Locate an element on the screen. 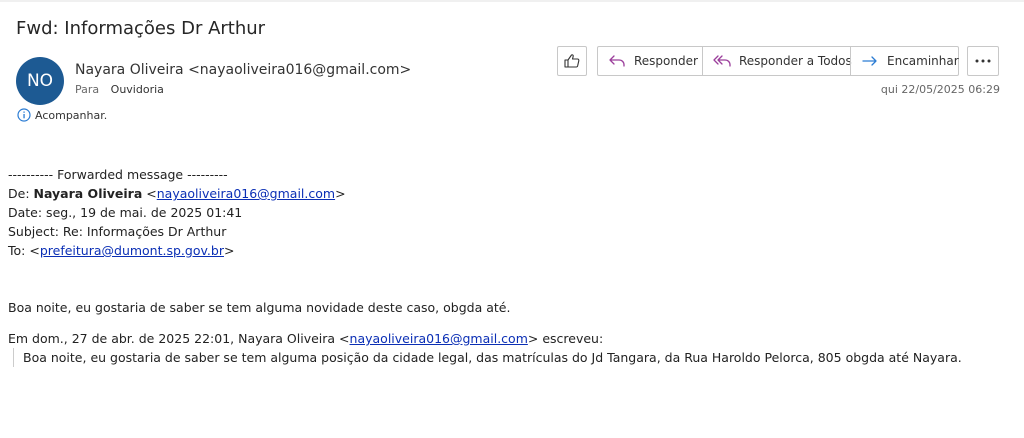 The width and height of the screenshot is (1024, 438). reply-icon is located at coordinates (617, 61).